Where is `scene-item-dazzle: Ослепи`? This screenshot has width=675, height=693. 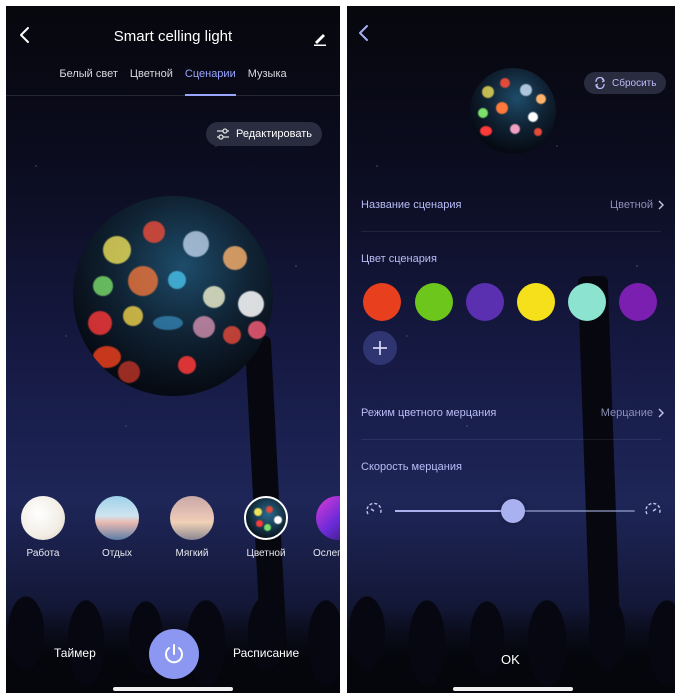
scene-item-dazzle: Ослепи is located at coordinates (326, 527).